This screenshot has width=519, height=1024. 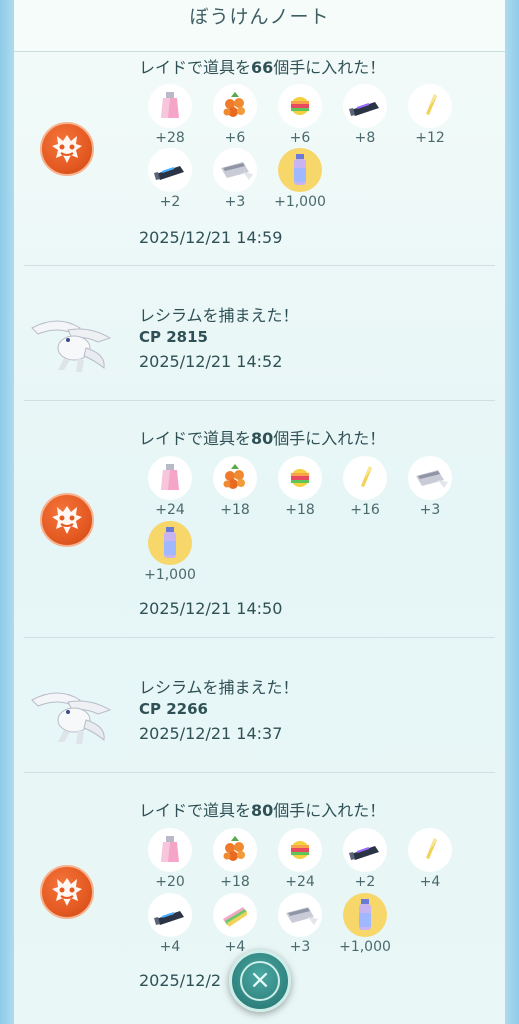 I want to click on item-potion: +28, so click(x=170, y=115).